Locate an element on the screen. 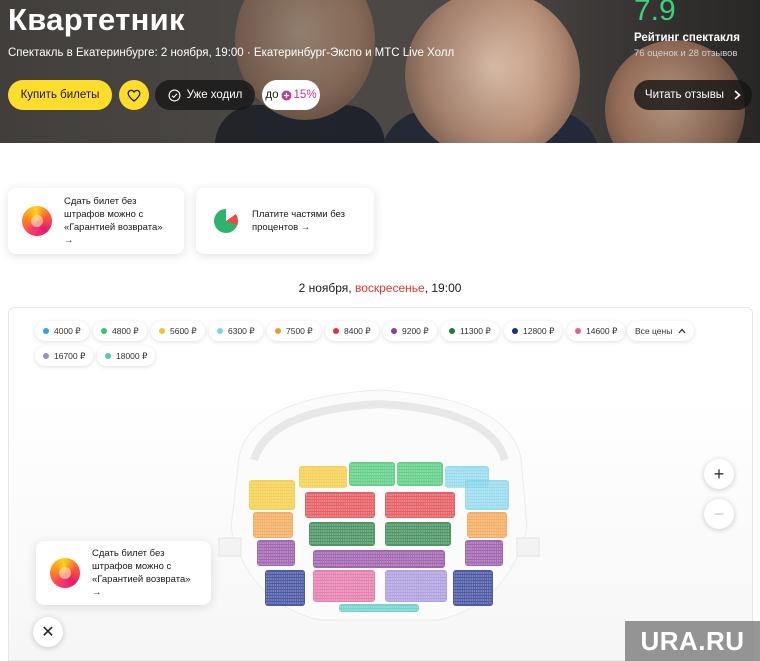  price-filter-chip: 12800 ₽ is located at coordinates (533, 331).